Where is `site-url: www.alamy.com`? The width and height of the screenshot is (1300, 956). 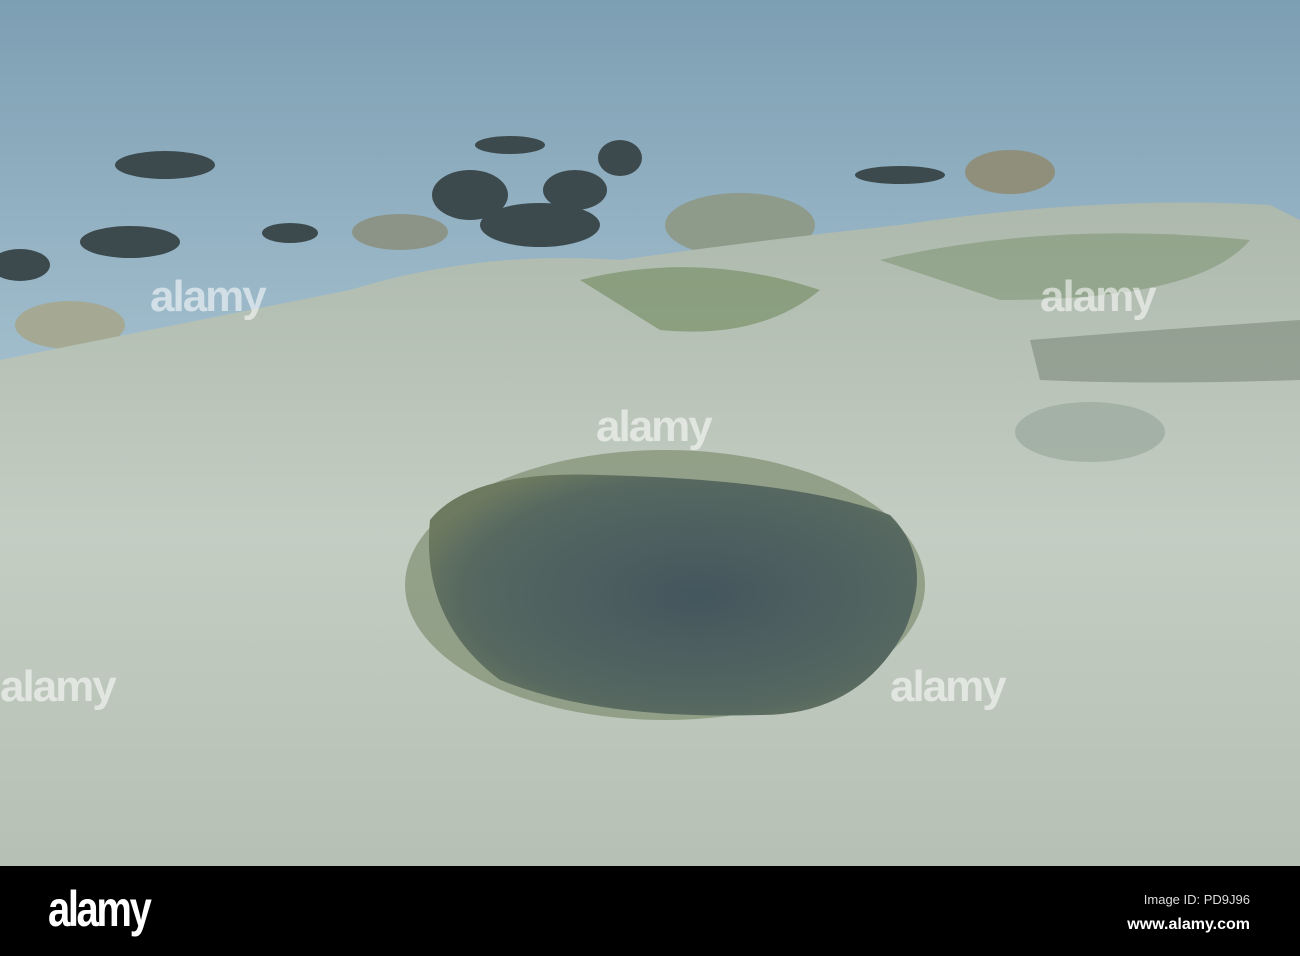 site-url: www.alamy.com is located at coordinates (1188, 924).